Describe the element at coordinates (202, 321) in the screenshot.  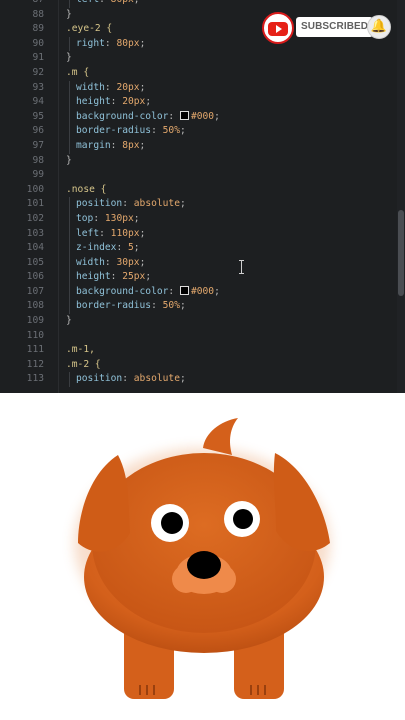
I see `code-line: 109}` at that location.